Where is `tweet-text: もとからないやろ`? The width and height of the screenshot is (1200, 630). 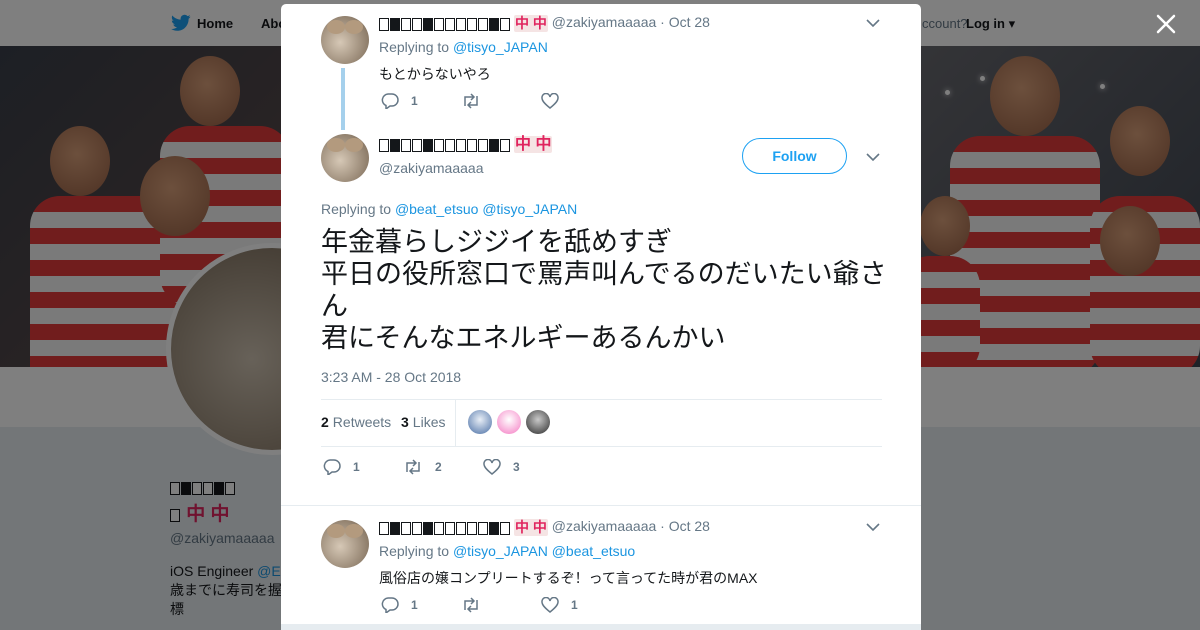
tweet-text: もとからないやろ is located at coordinates (435, 74).